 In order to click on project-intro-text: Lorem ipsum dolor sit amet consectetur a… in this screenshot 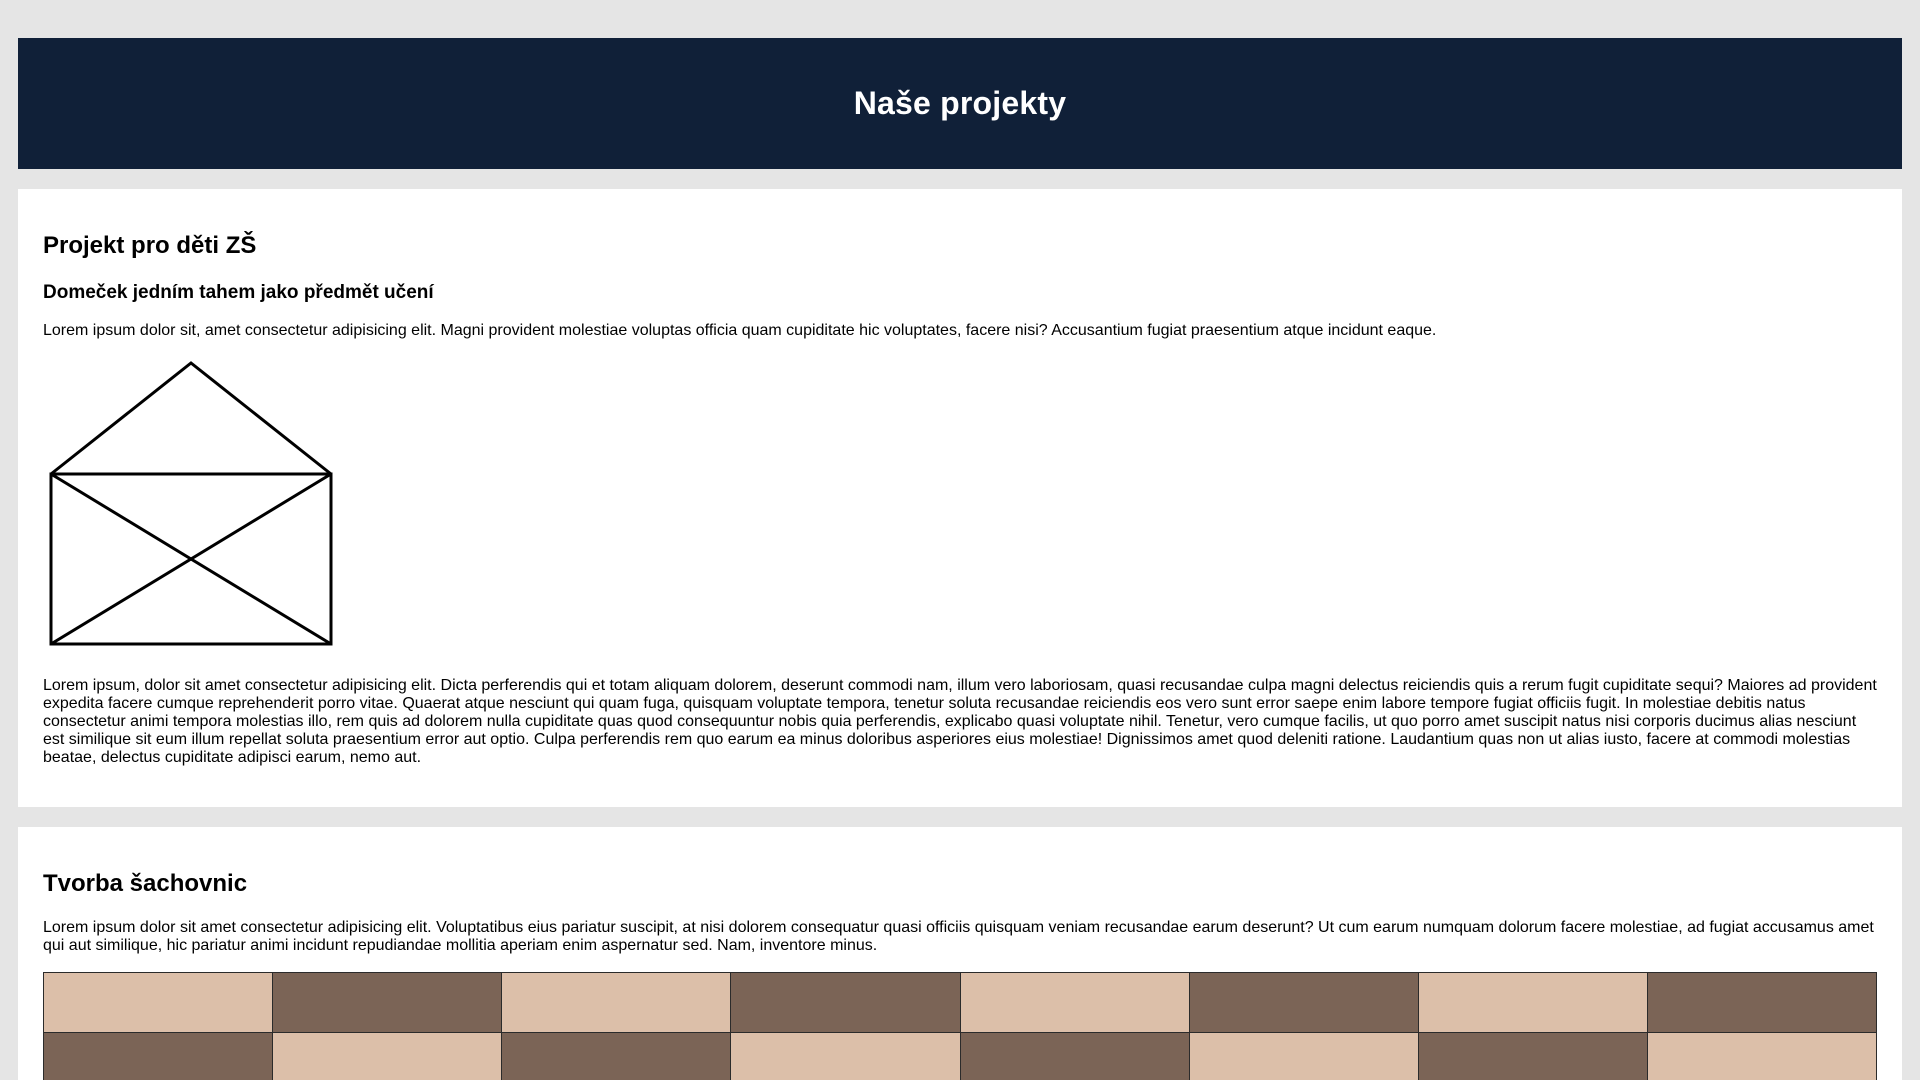, I will do `click(958, 936)`.